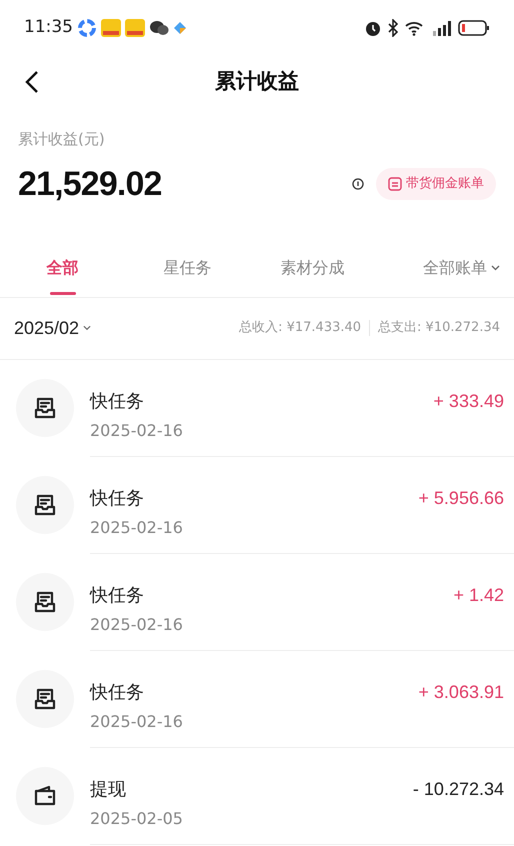 Image resolution: width=514 pixels, height=846 pixels. Describe the element at coordinates (439, 328) in the screenshot. I see `expense-total: 总支出: ¥10.272.34` at that location.